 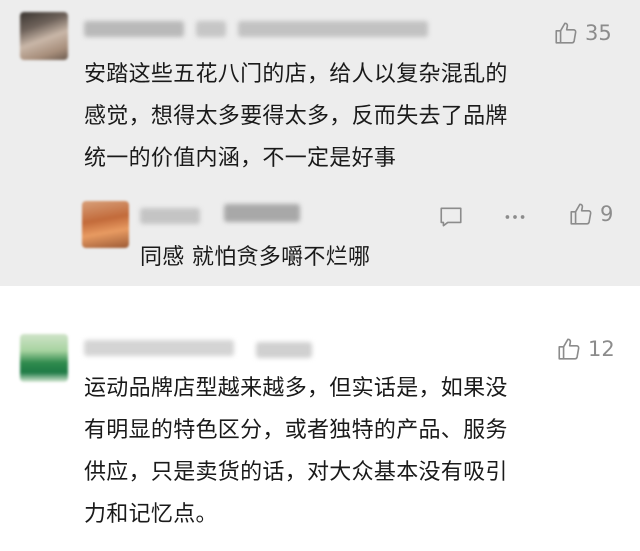 I want to click on comment-line: 有明显的特色区分，或者独特的产品、服务, so click(x=296, y=430).